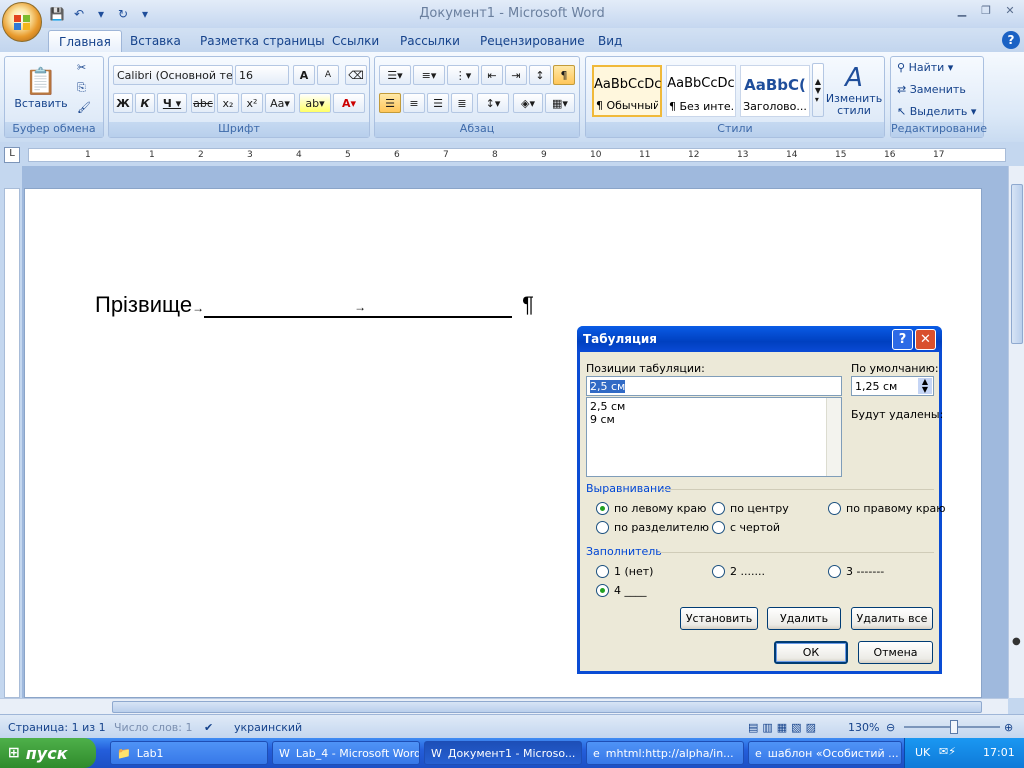 The image size is (1024, 768). Describe the element at coordinates (123, 14) in the screenshot. I see `redo-icon: ↻` at that location.